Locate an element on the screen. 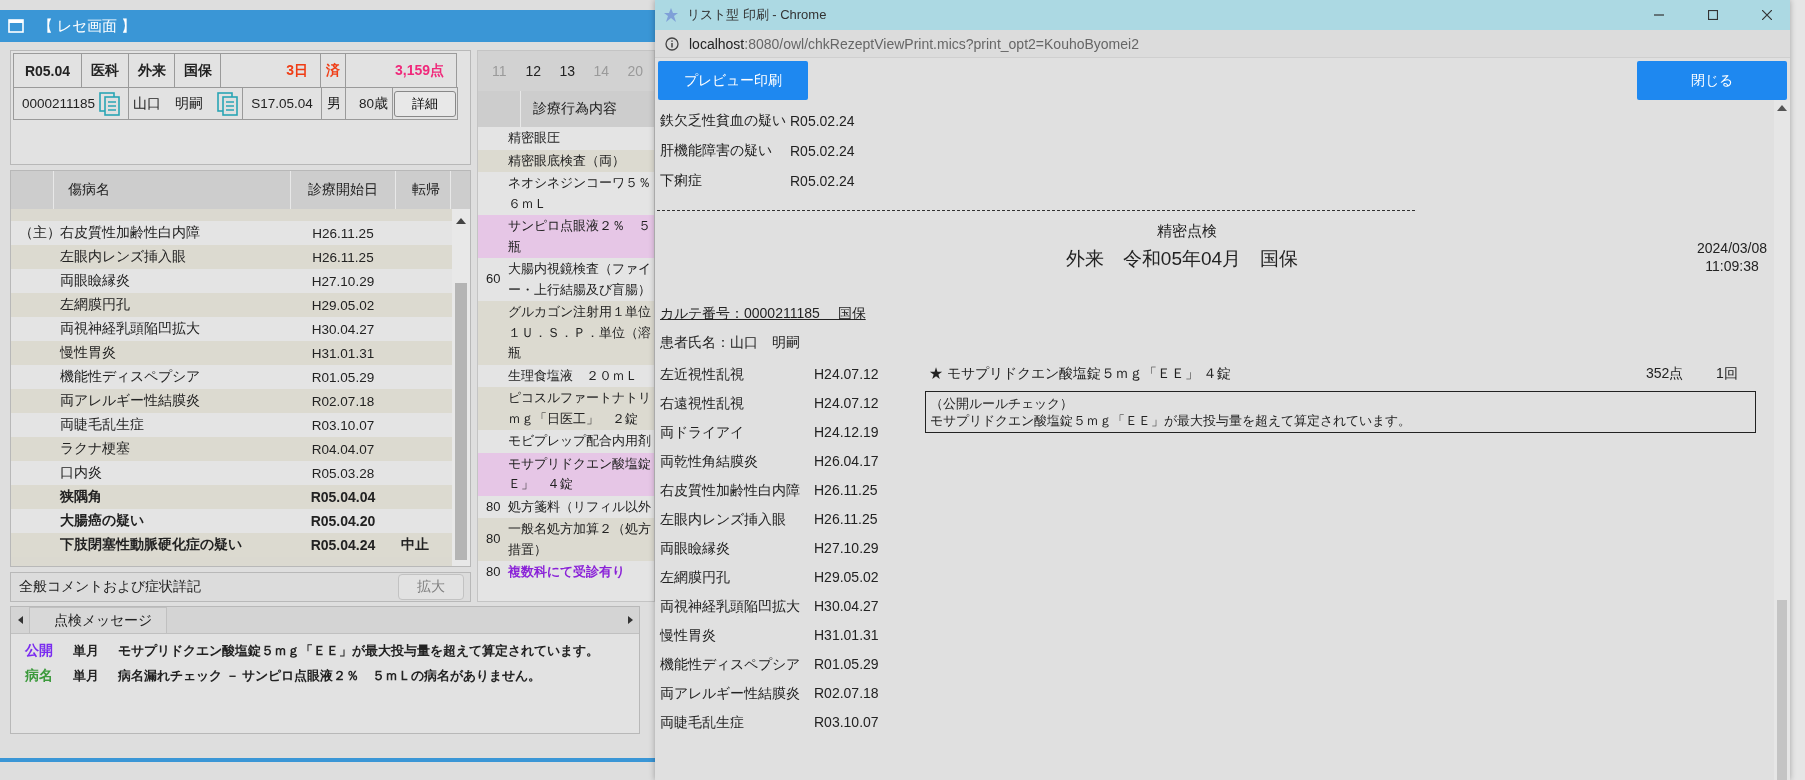 The width and height of the screenshot is (1805, 780). disease-name: 両ドライアイ is located at coordinates (702, 432).